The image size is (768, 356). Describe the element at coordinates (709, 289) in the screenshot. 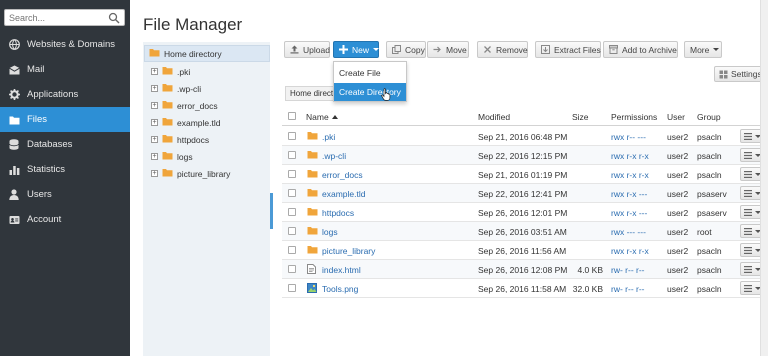

I see `group-value: psacln` at that location.